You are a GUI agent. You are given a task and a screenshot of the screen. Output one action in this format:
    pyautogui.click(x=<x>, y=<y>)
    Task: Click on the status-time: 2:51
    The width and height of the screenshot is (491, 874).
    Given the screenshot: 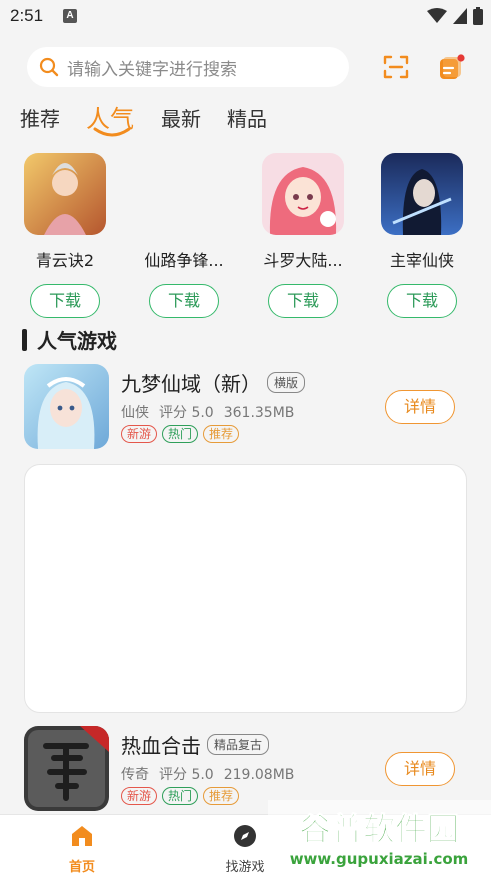 What is the action you would take?
    pyautogui.click(x=27, y=15)
    